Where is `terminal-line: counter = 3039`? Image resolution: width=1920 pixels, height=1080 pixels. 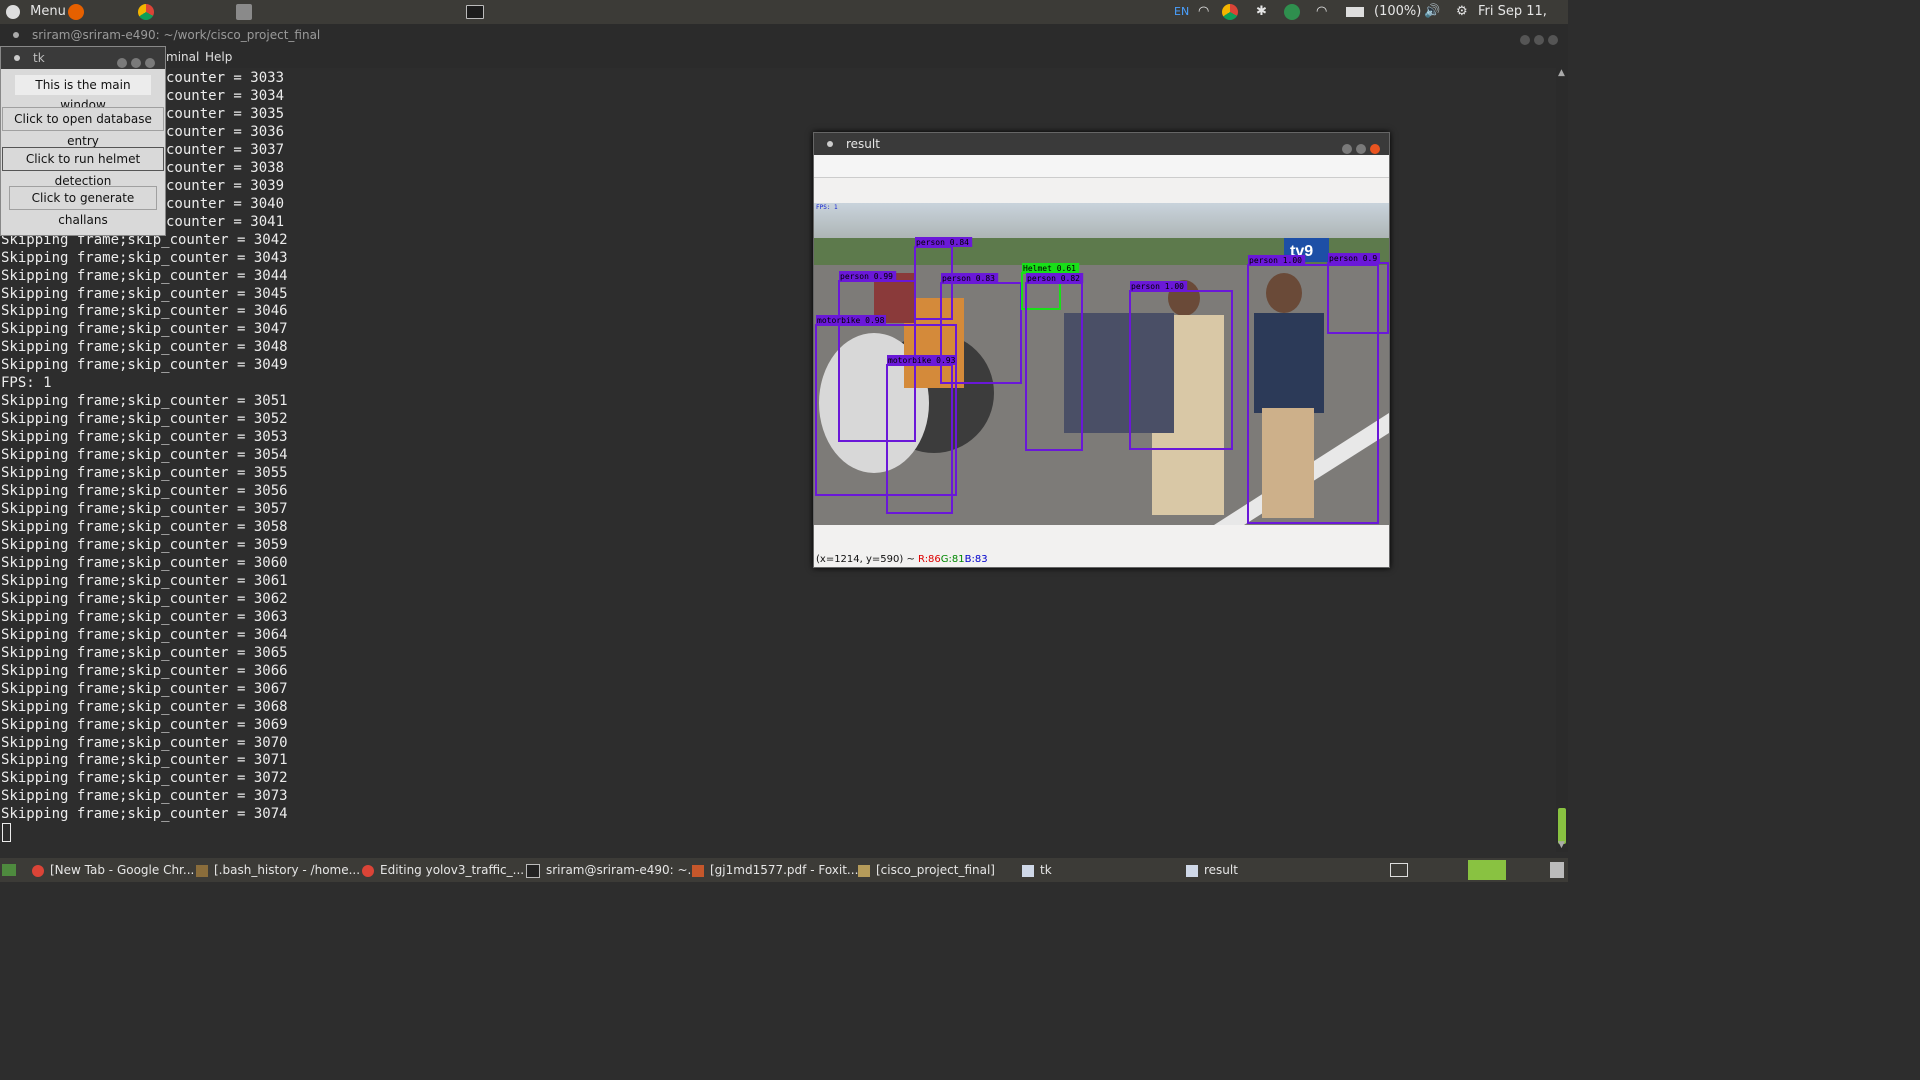 terminal-line: counter = 3039 is located at coordinates (225, 185).